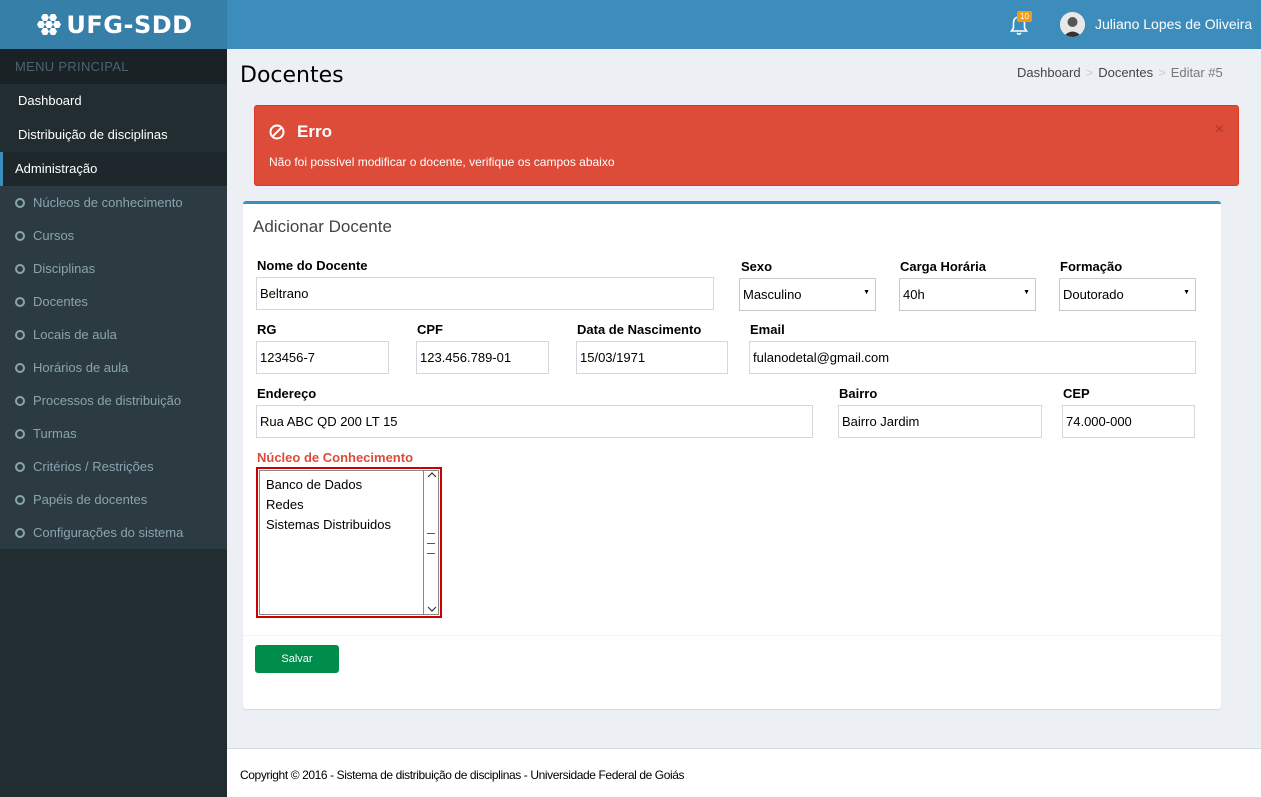  I want to click on rg-label: RG, so click(267, 329).